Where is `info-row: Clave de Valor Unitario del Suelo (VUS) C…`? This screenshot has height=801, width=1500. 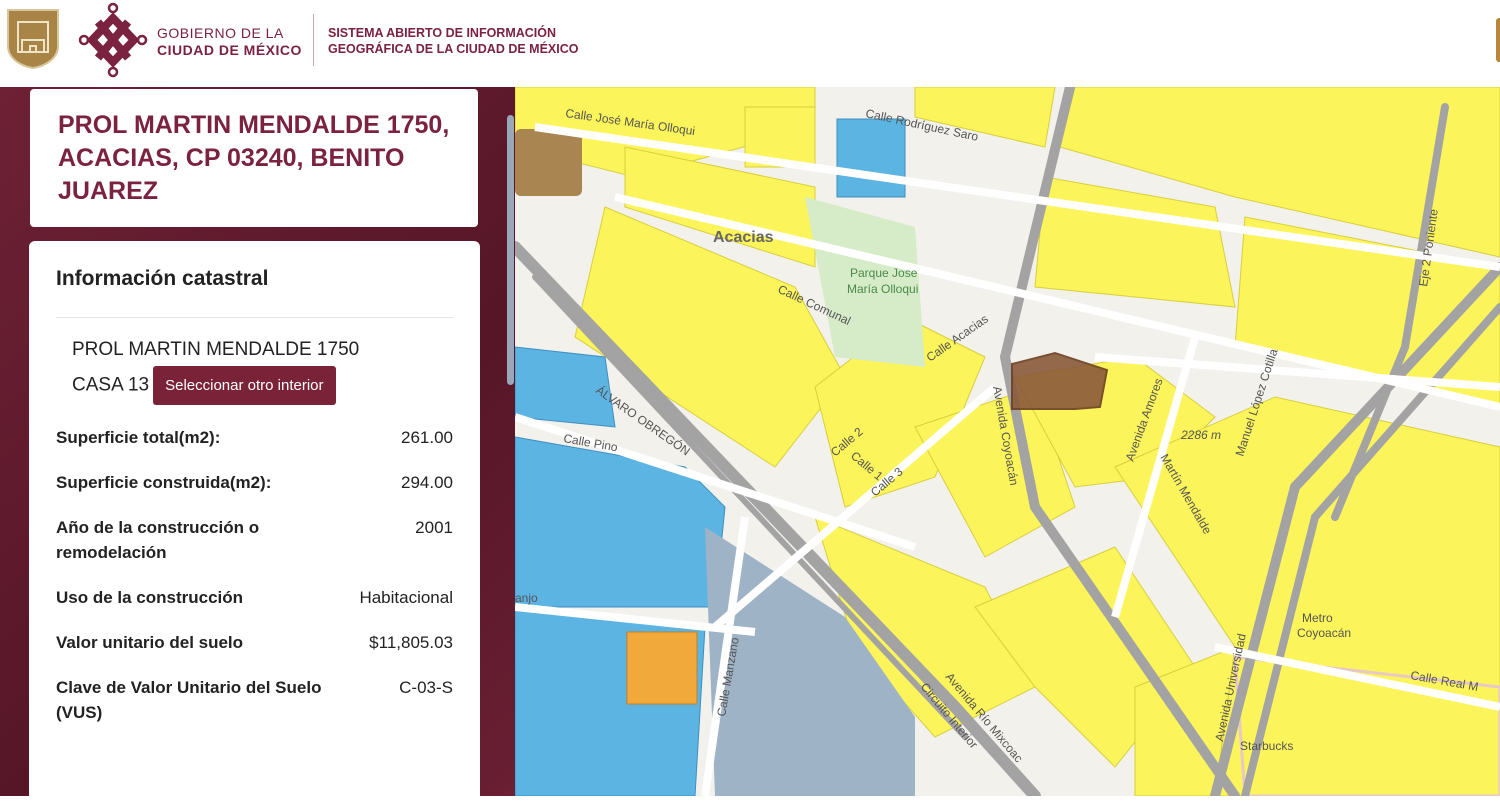
info-row: Clave de Valor Unitario del Suelo (VUS) C… is located at coordinates (254, 700).